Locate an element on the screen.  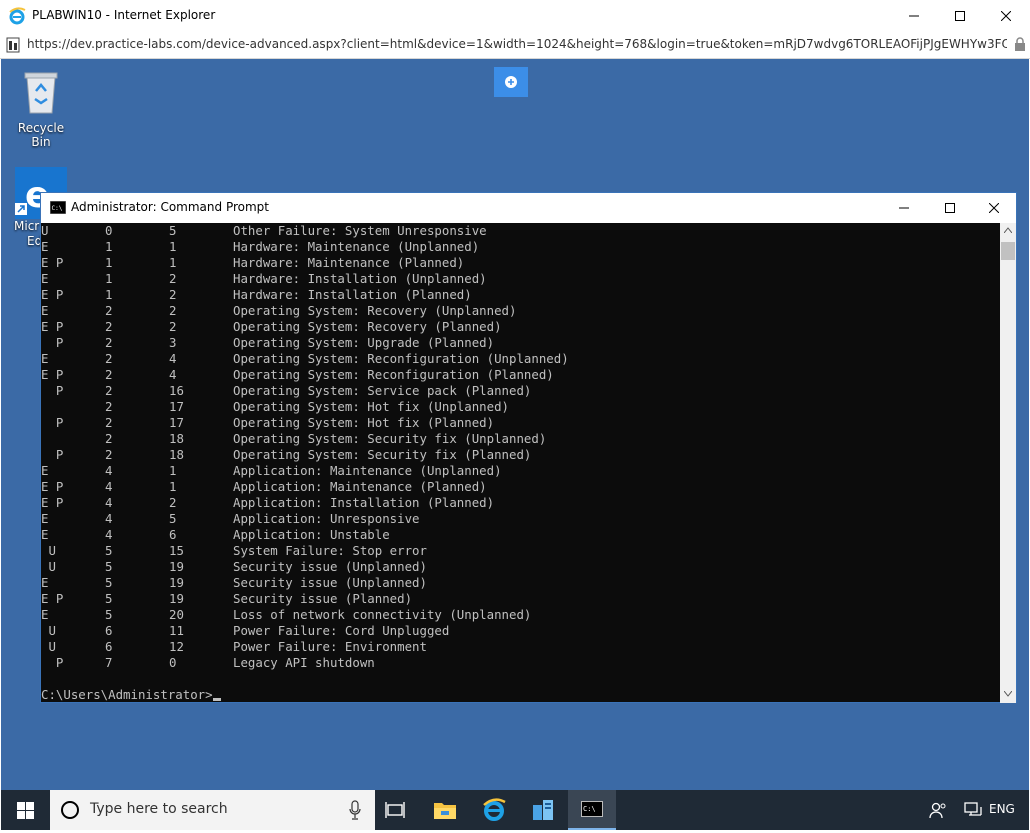
console-scrollbar is located at coordinates (1008, 463).